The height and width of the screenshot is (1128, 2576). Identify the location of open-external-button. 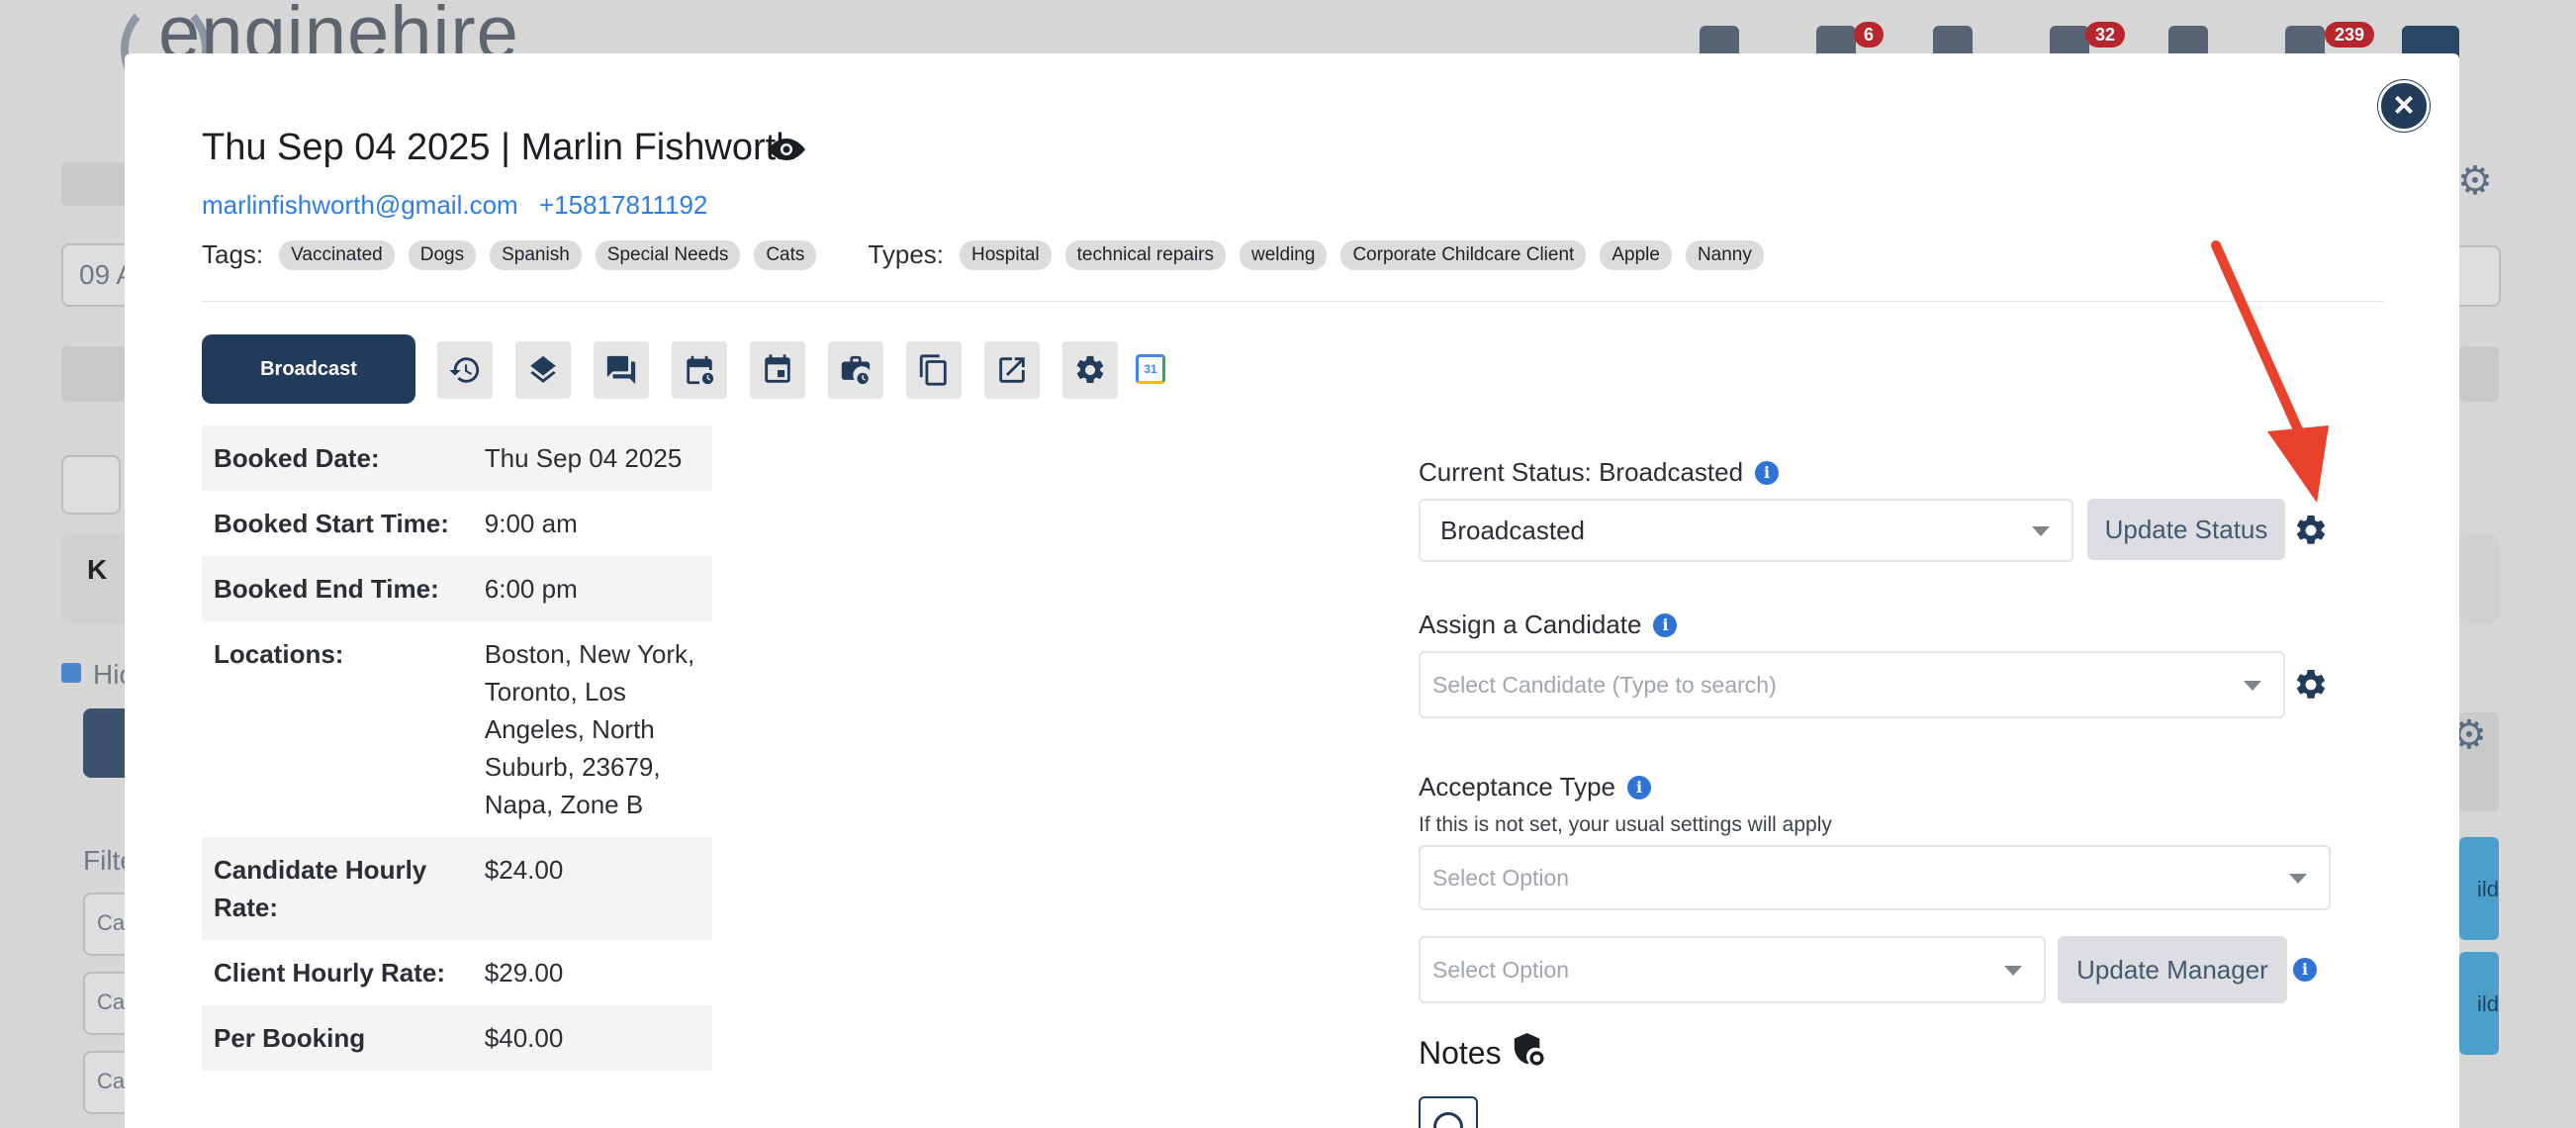
(1012, 370).